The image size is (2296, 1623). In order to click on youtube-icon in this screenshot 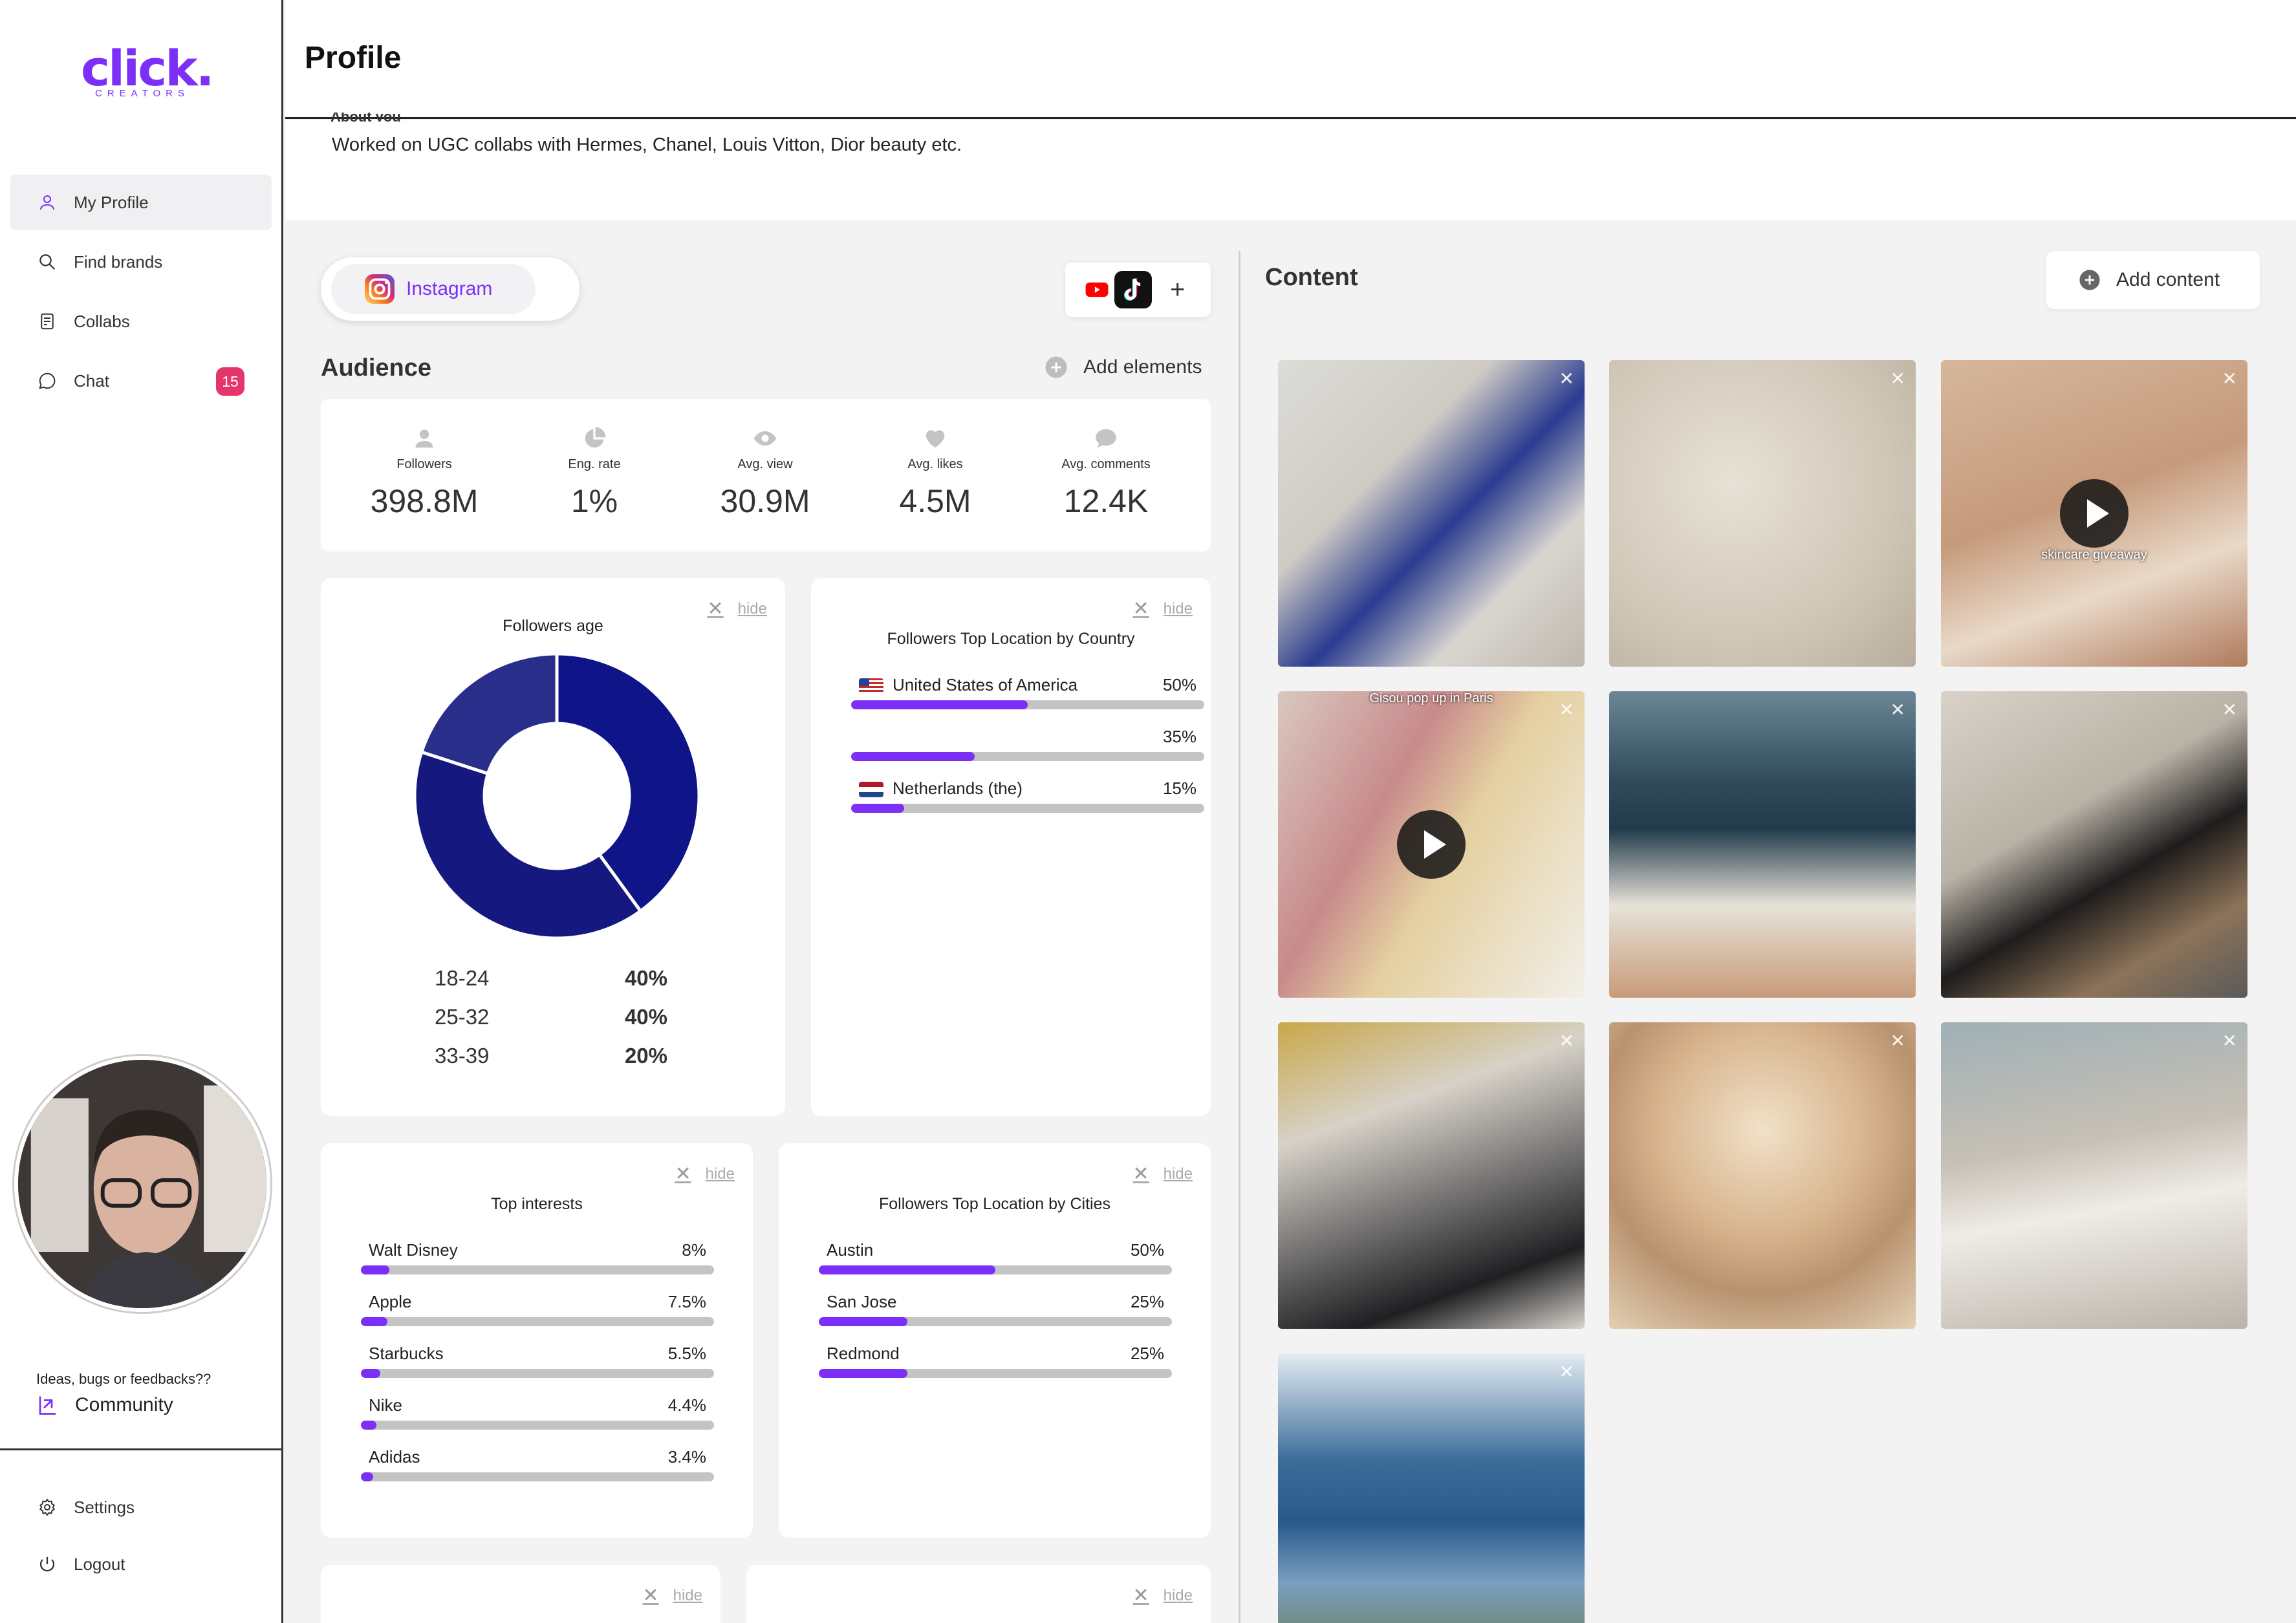, I will do `click(1097, 289)`.